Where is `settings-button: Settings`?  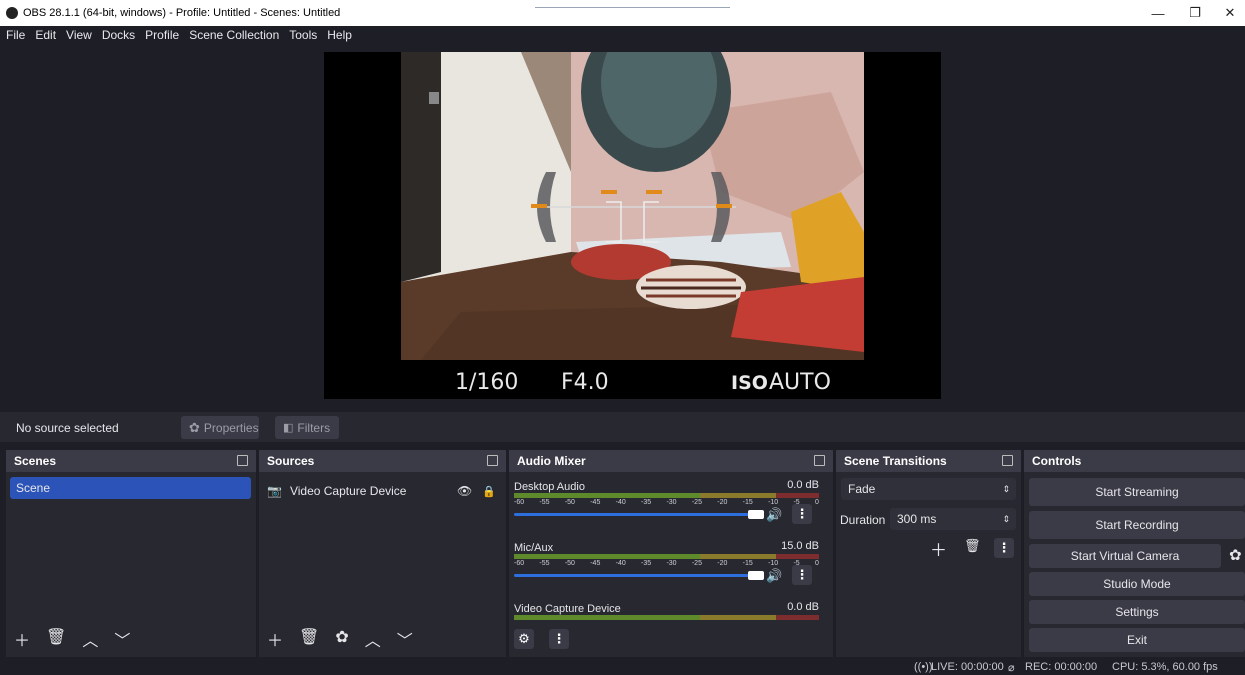
settings-button: Settings is located at coordinates (1137, 612).